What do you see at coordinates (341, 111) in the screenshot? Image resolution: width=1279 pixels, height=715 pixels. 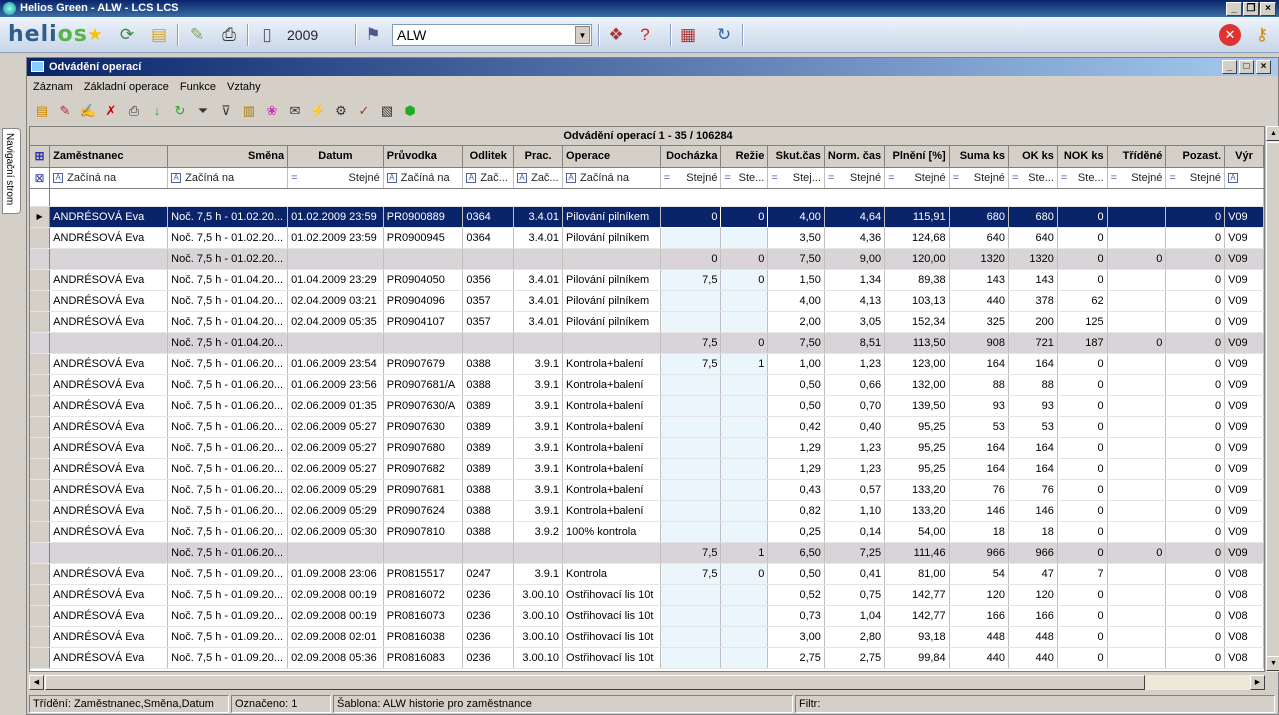 I see `settings-icon: ⚙` at bounding box center [341, 111].